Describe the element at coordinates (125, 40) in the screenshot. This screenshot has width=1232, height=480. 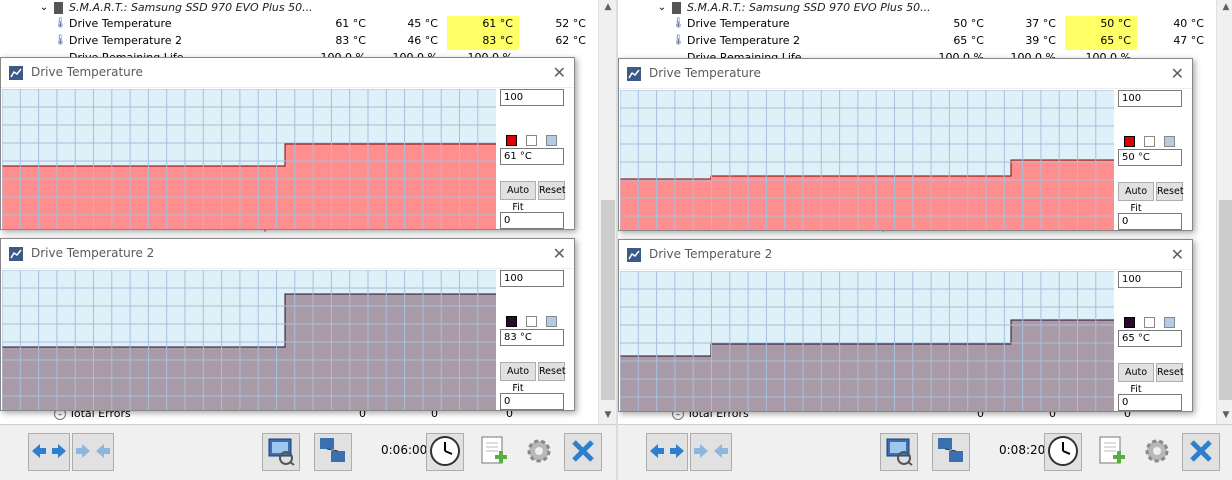
I see `row-label: Drive Temperature 2` at that location.